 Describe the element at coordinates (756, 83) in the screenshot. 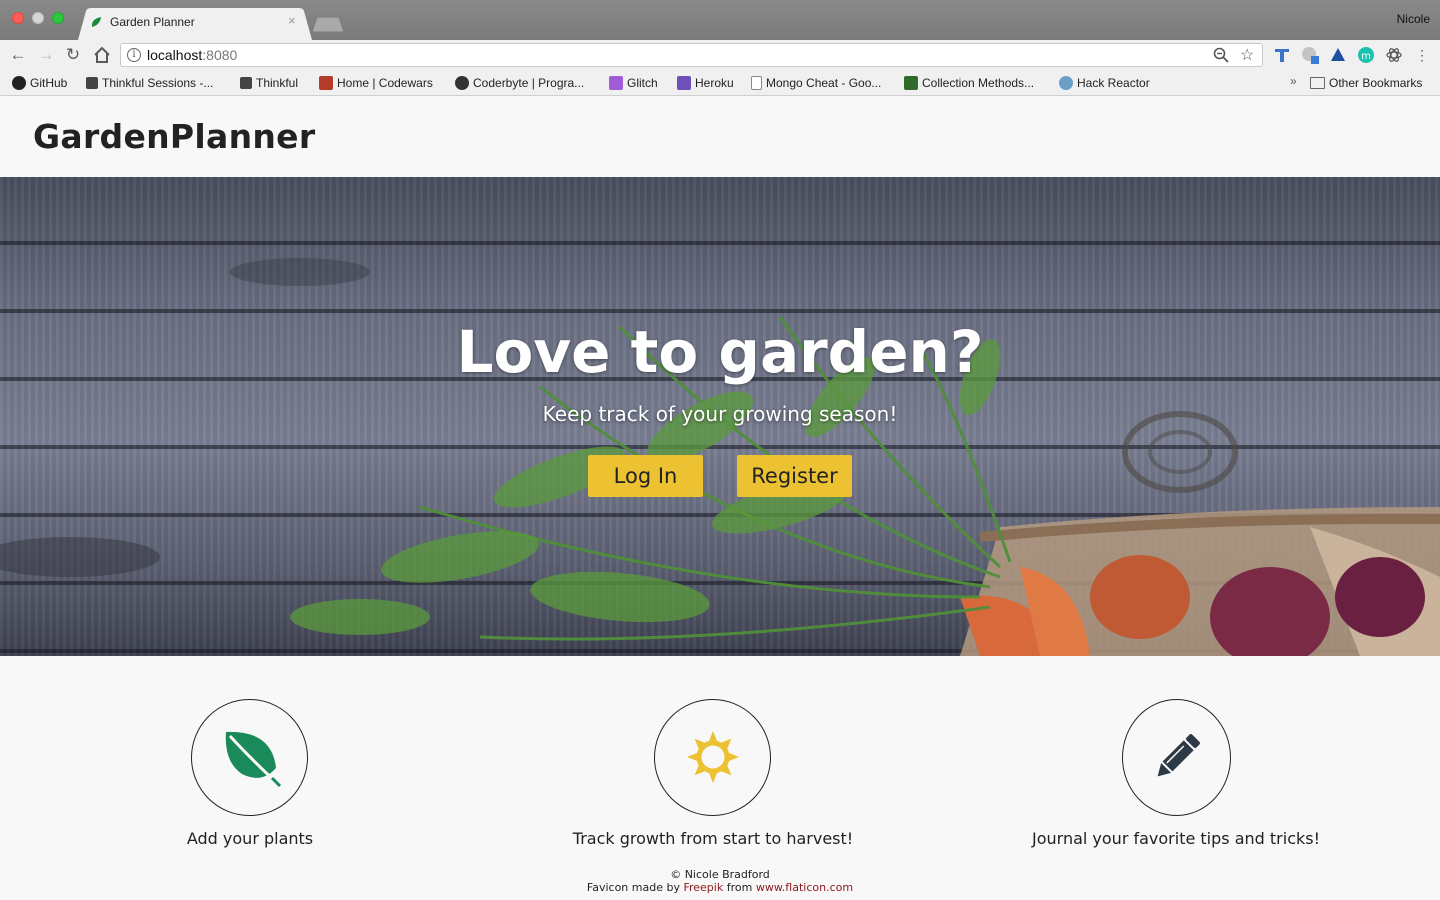

I see `doc-icon` at that location.